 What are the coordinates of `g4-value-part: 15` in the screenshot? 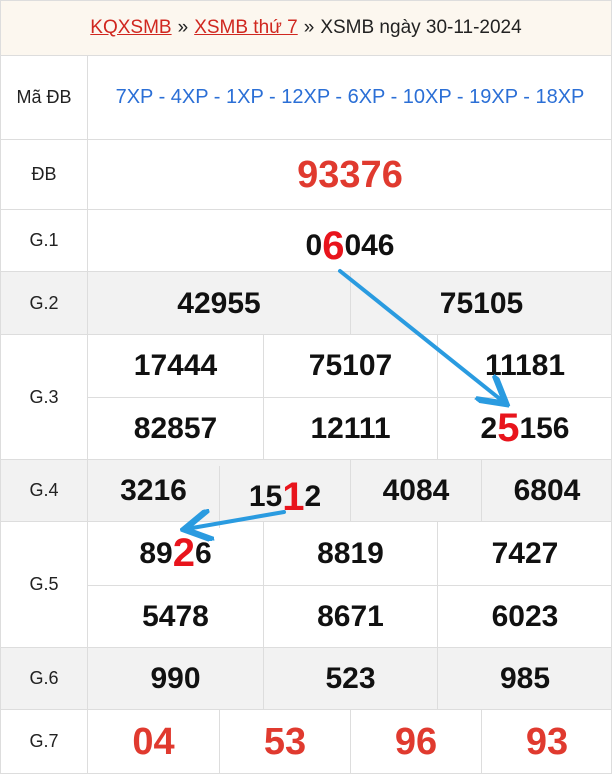 It's located at (265, 496).